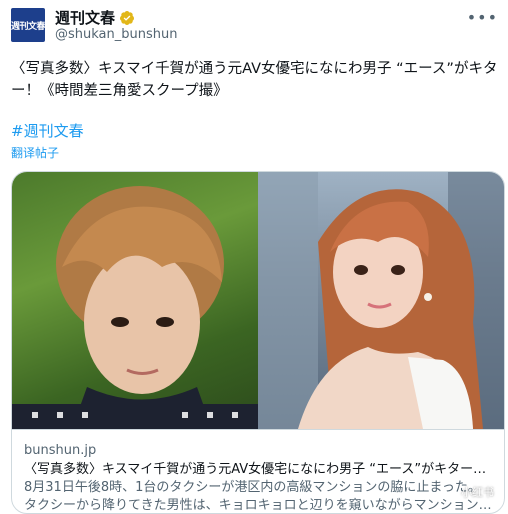 This screenshot has width=508, height=514. I want to click on display-name: 週刊文春, so click(95, 17).